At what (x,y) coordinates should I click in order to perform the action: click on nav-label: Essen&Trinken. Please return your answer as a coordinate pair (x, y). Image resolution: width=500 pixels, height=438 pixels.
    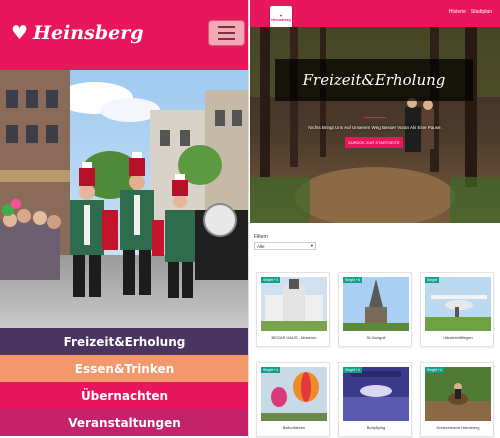
    Looking at the image, I should click on (124, 368).